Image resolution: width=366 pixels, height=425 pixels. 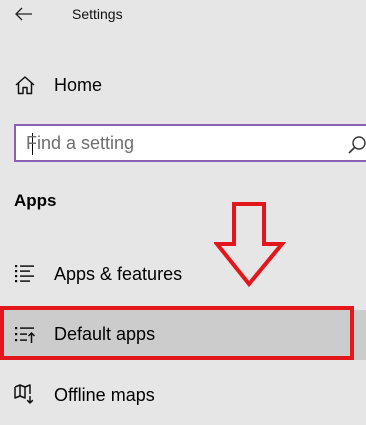 I want to click on section-heading: Apps, so click(x=35, y=200).